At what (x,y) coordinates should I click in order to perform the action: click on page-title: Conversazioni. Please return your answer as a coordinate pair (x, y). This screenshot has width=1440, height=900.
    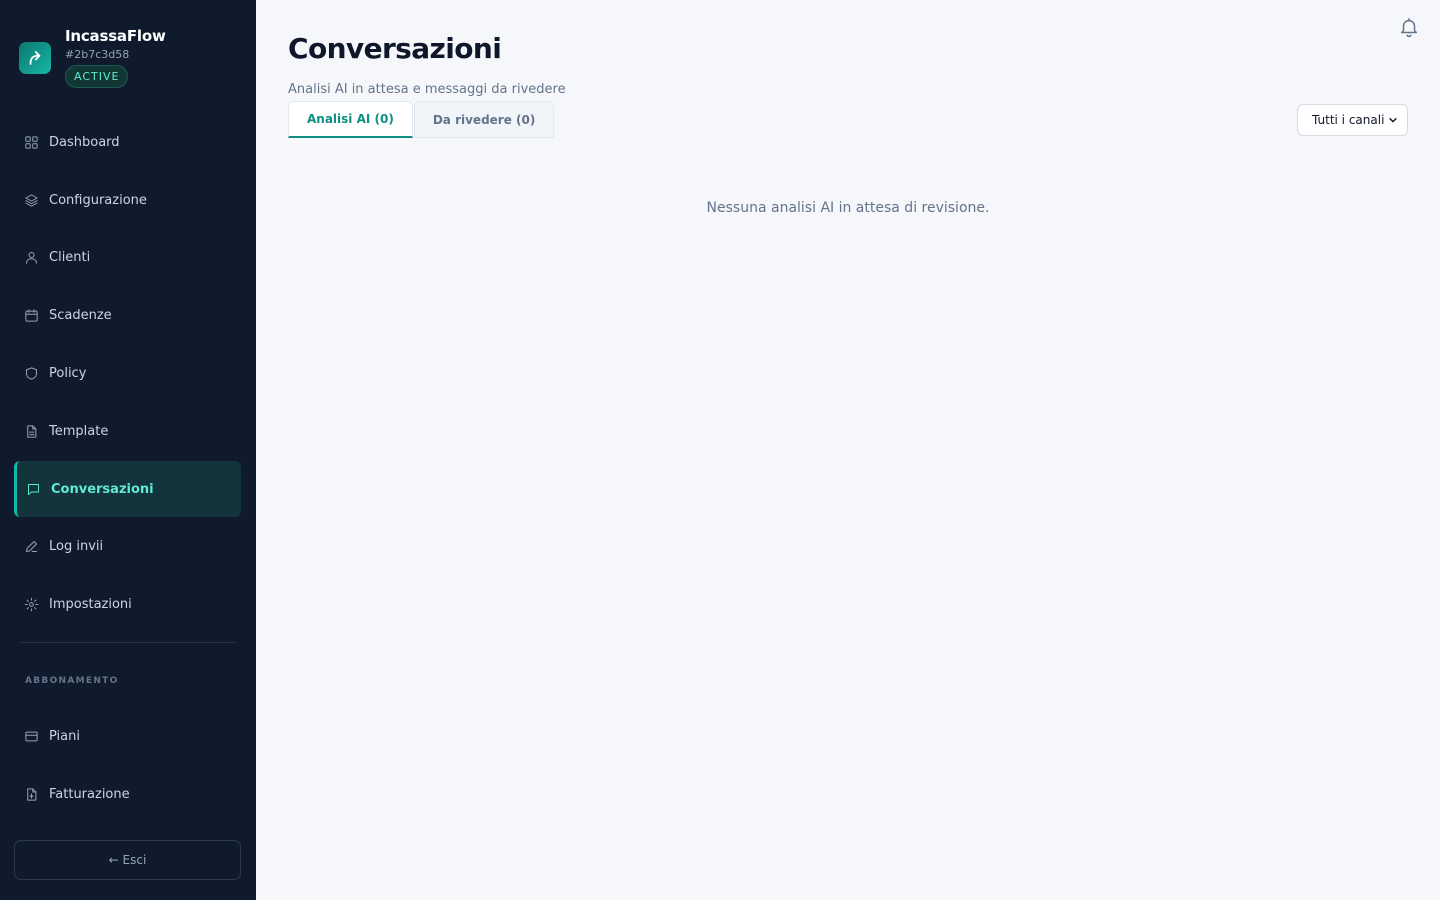
    Looking at the image, I should click on (395, 48).